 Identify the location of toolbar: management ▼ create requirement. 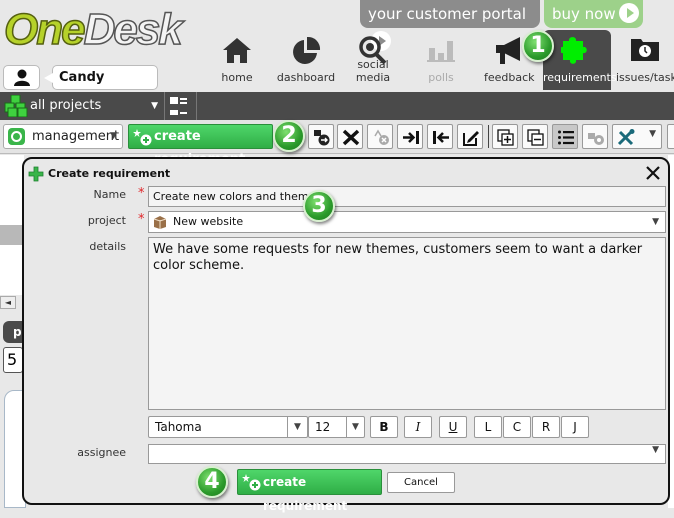
(337, 143).